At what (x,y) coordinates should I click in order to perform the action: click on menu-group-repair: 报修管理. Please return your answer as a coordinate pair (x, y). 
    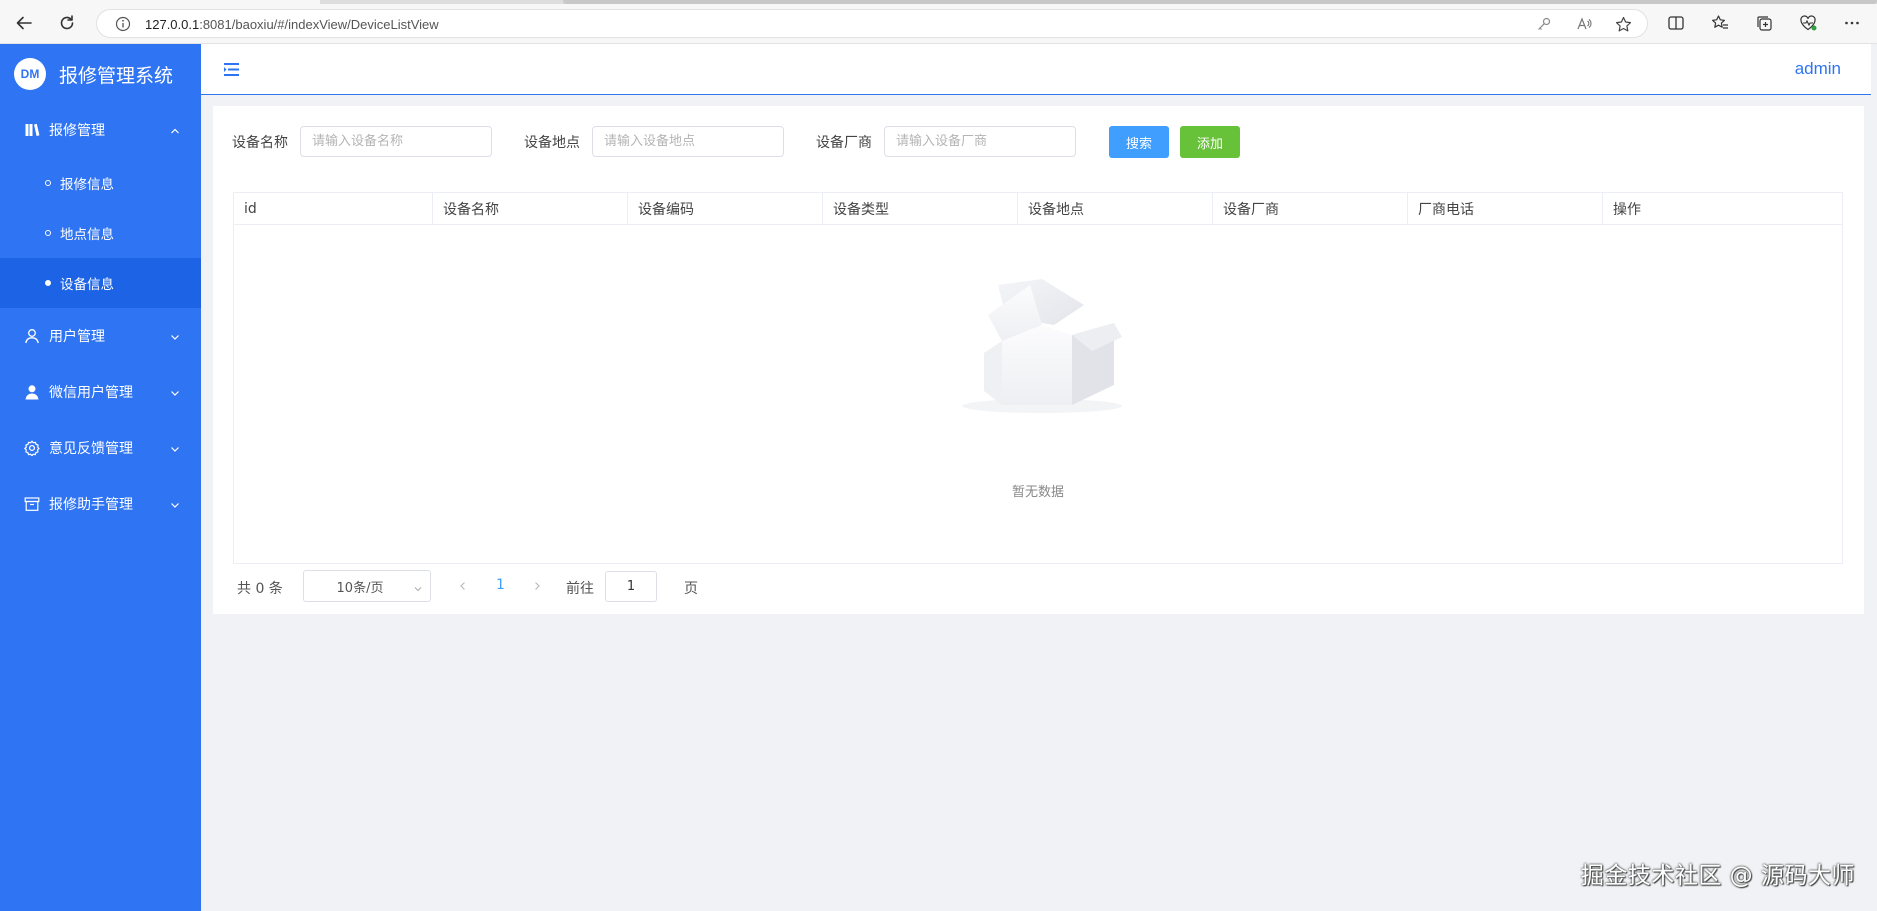
    Looking at the image, I should click on (100, 130).